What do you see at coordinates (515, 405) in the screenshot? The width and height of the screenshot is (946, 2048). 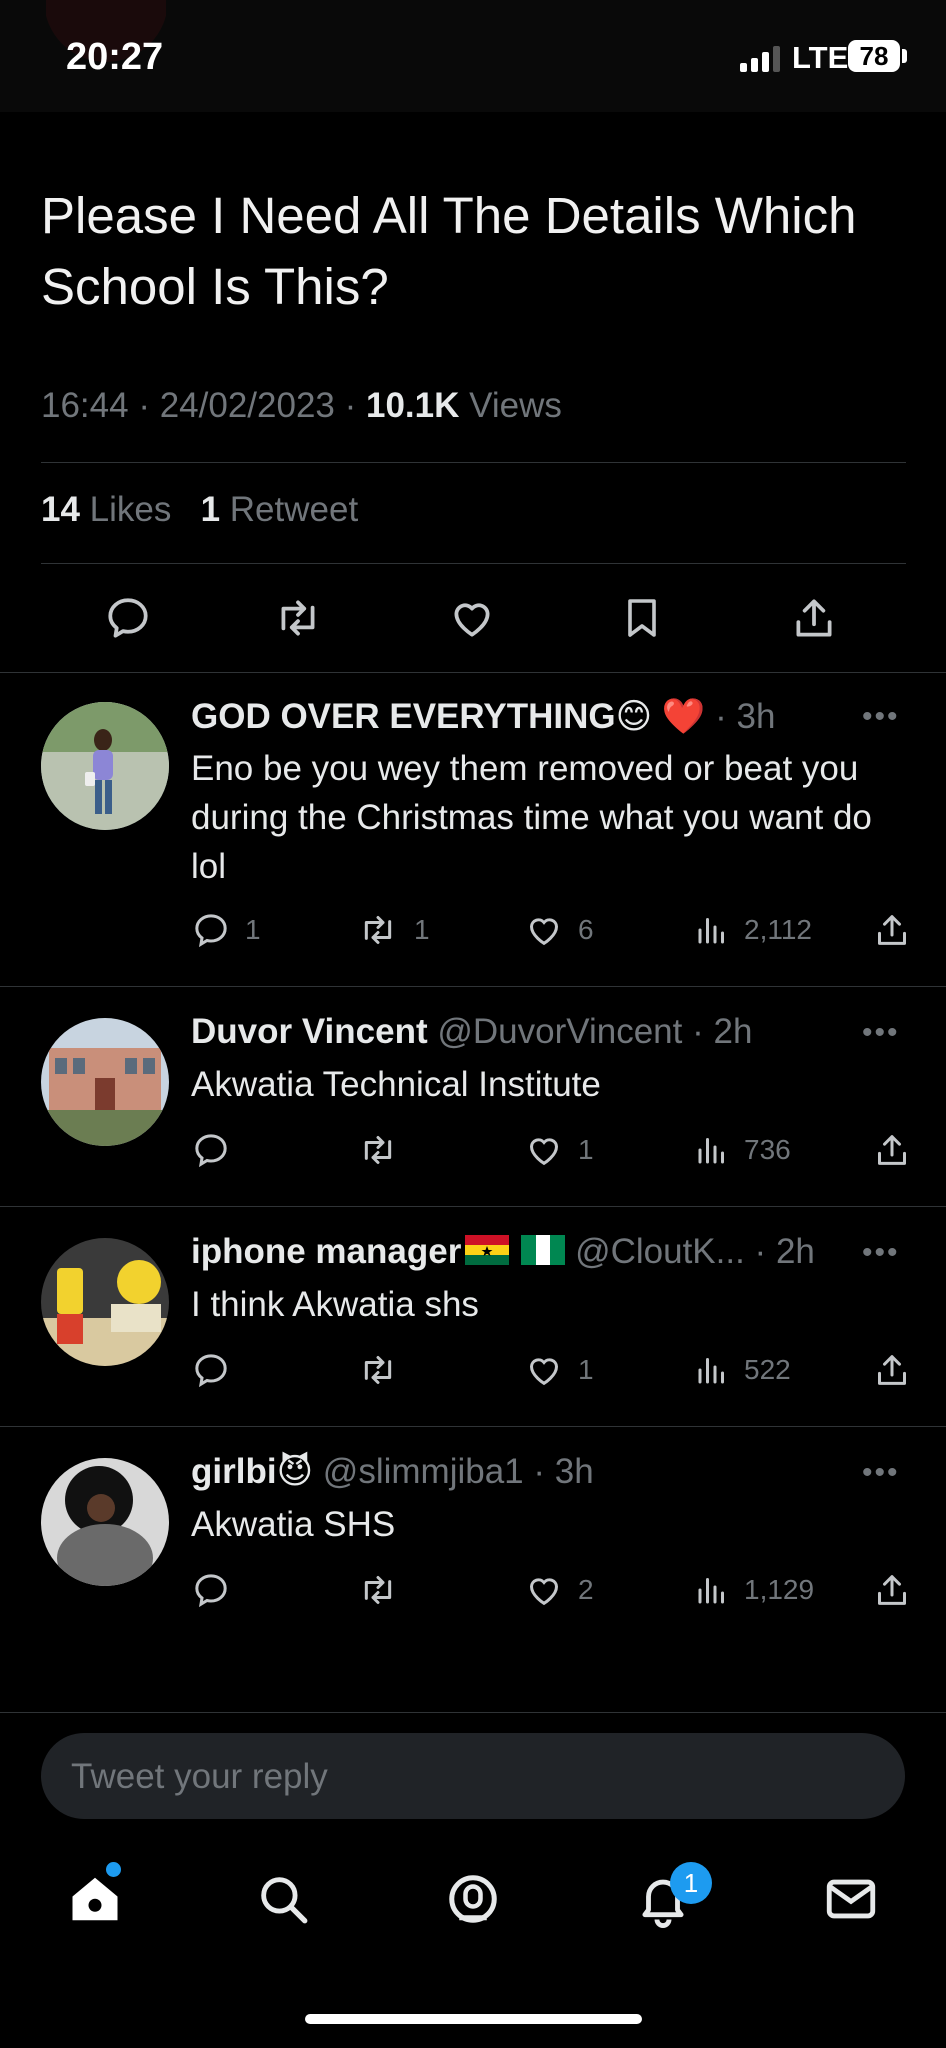 I see `tweet-views-label: Views` at bounding box center [515, 405].